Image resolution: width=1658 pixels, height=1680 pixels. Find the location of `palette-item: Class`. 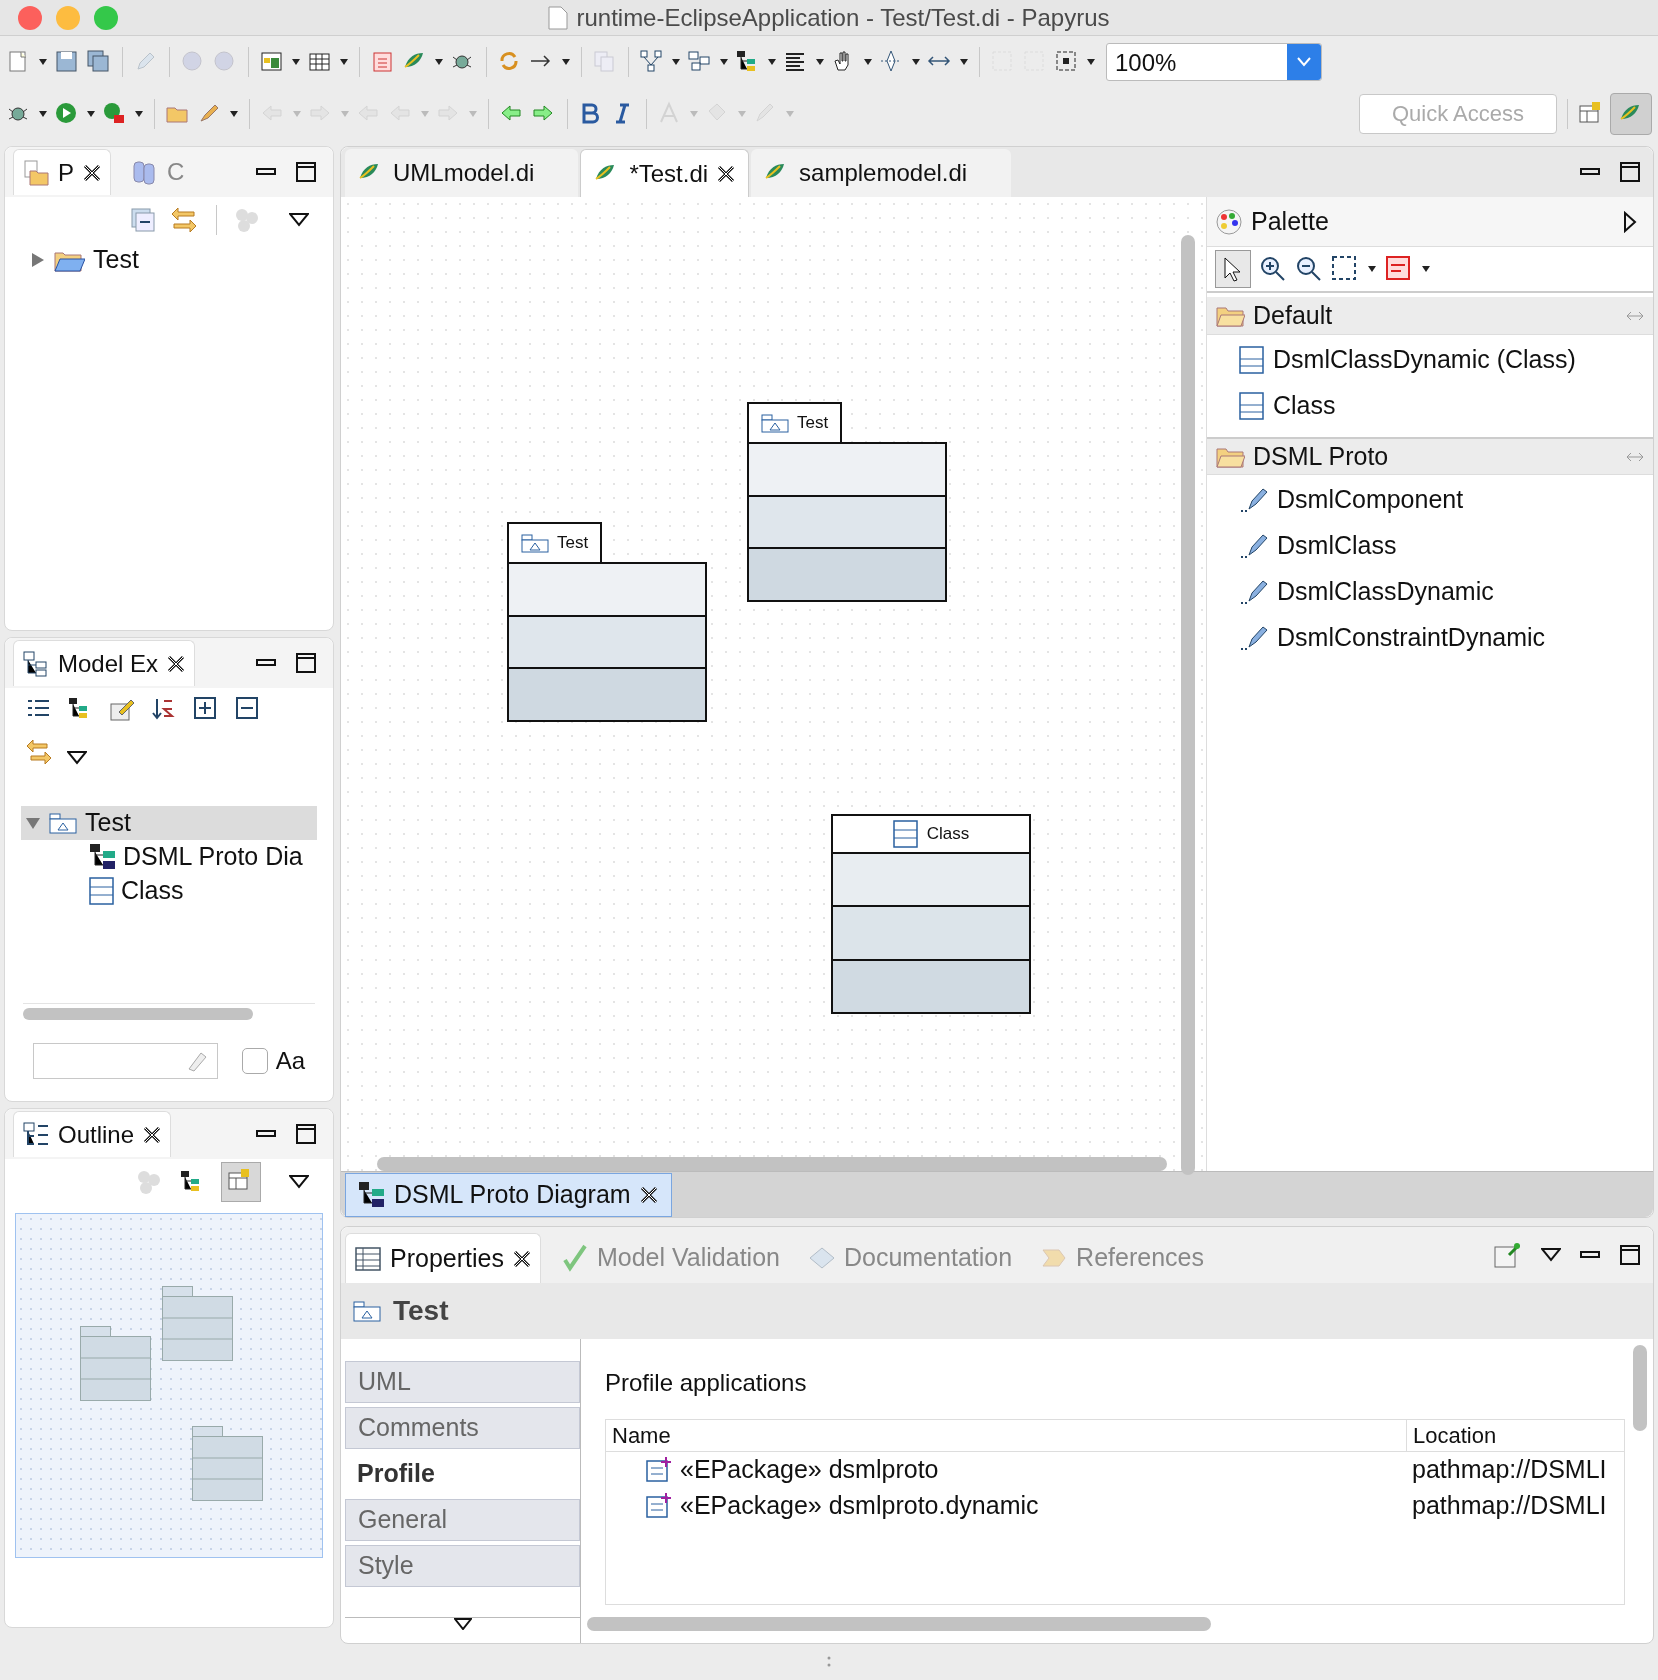

palette-item: Class is located at coordinates (1430, 406).